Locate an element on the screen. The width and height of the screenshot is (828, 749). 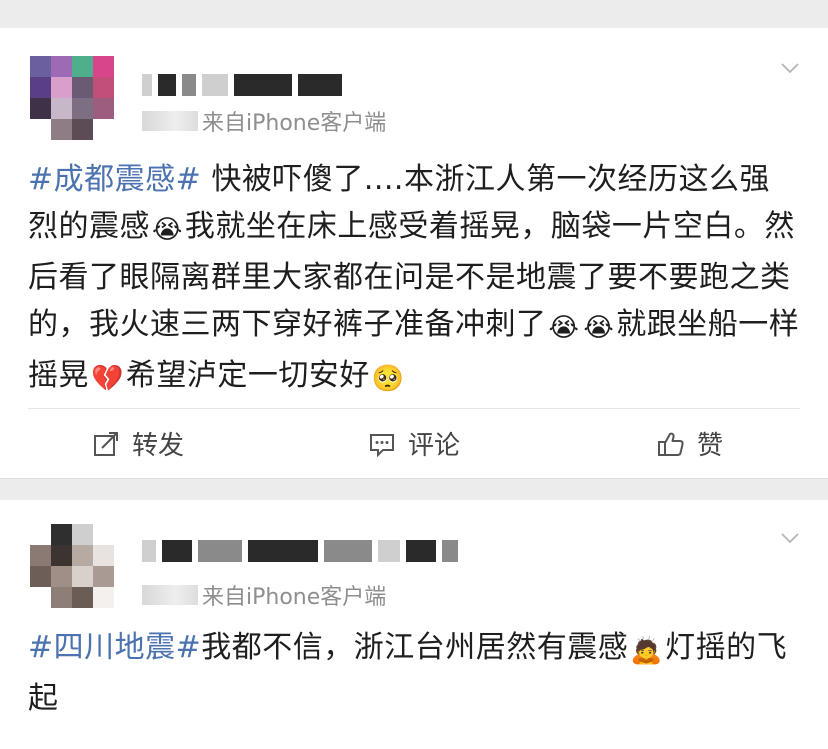
worried-emoji-icon: 🥺 is located at coordinates (388, 379).